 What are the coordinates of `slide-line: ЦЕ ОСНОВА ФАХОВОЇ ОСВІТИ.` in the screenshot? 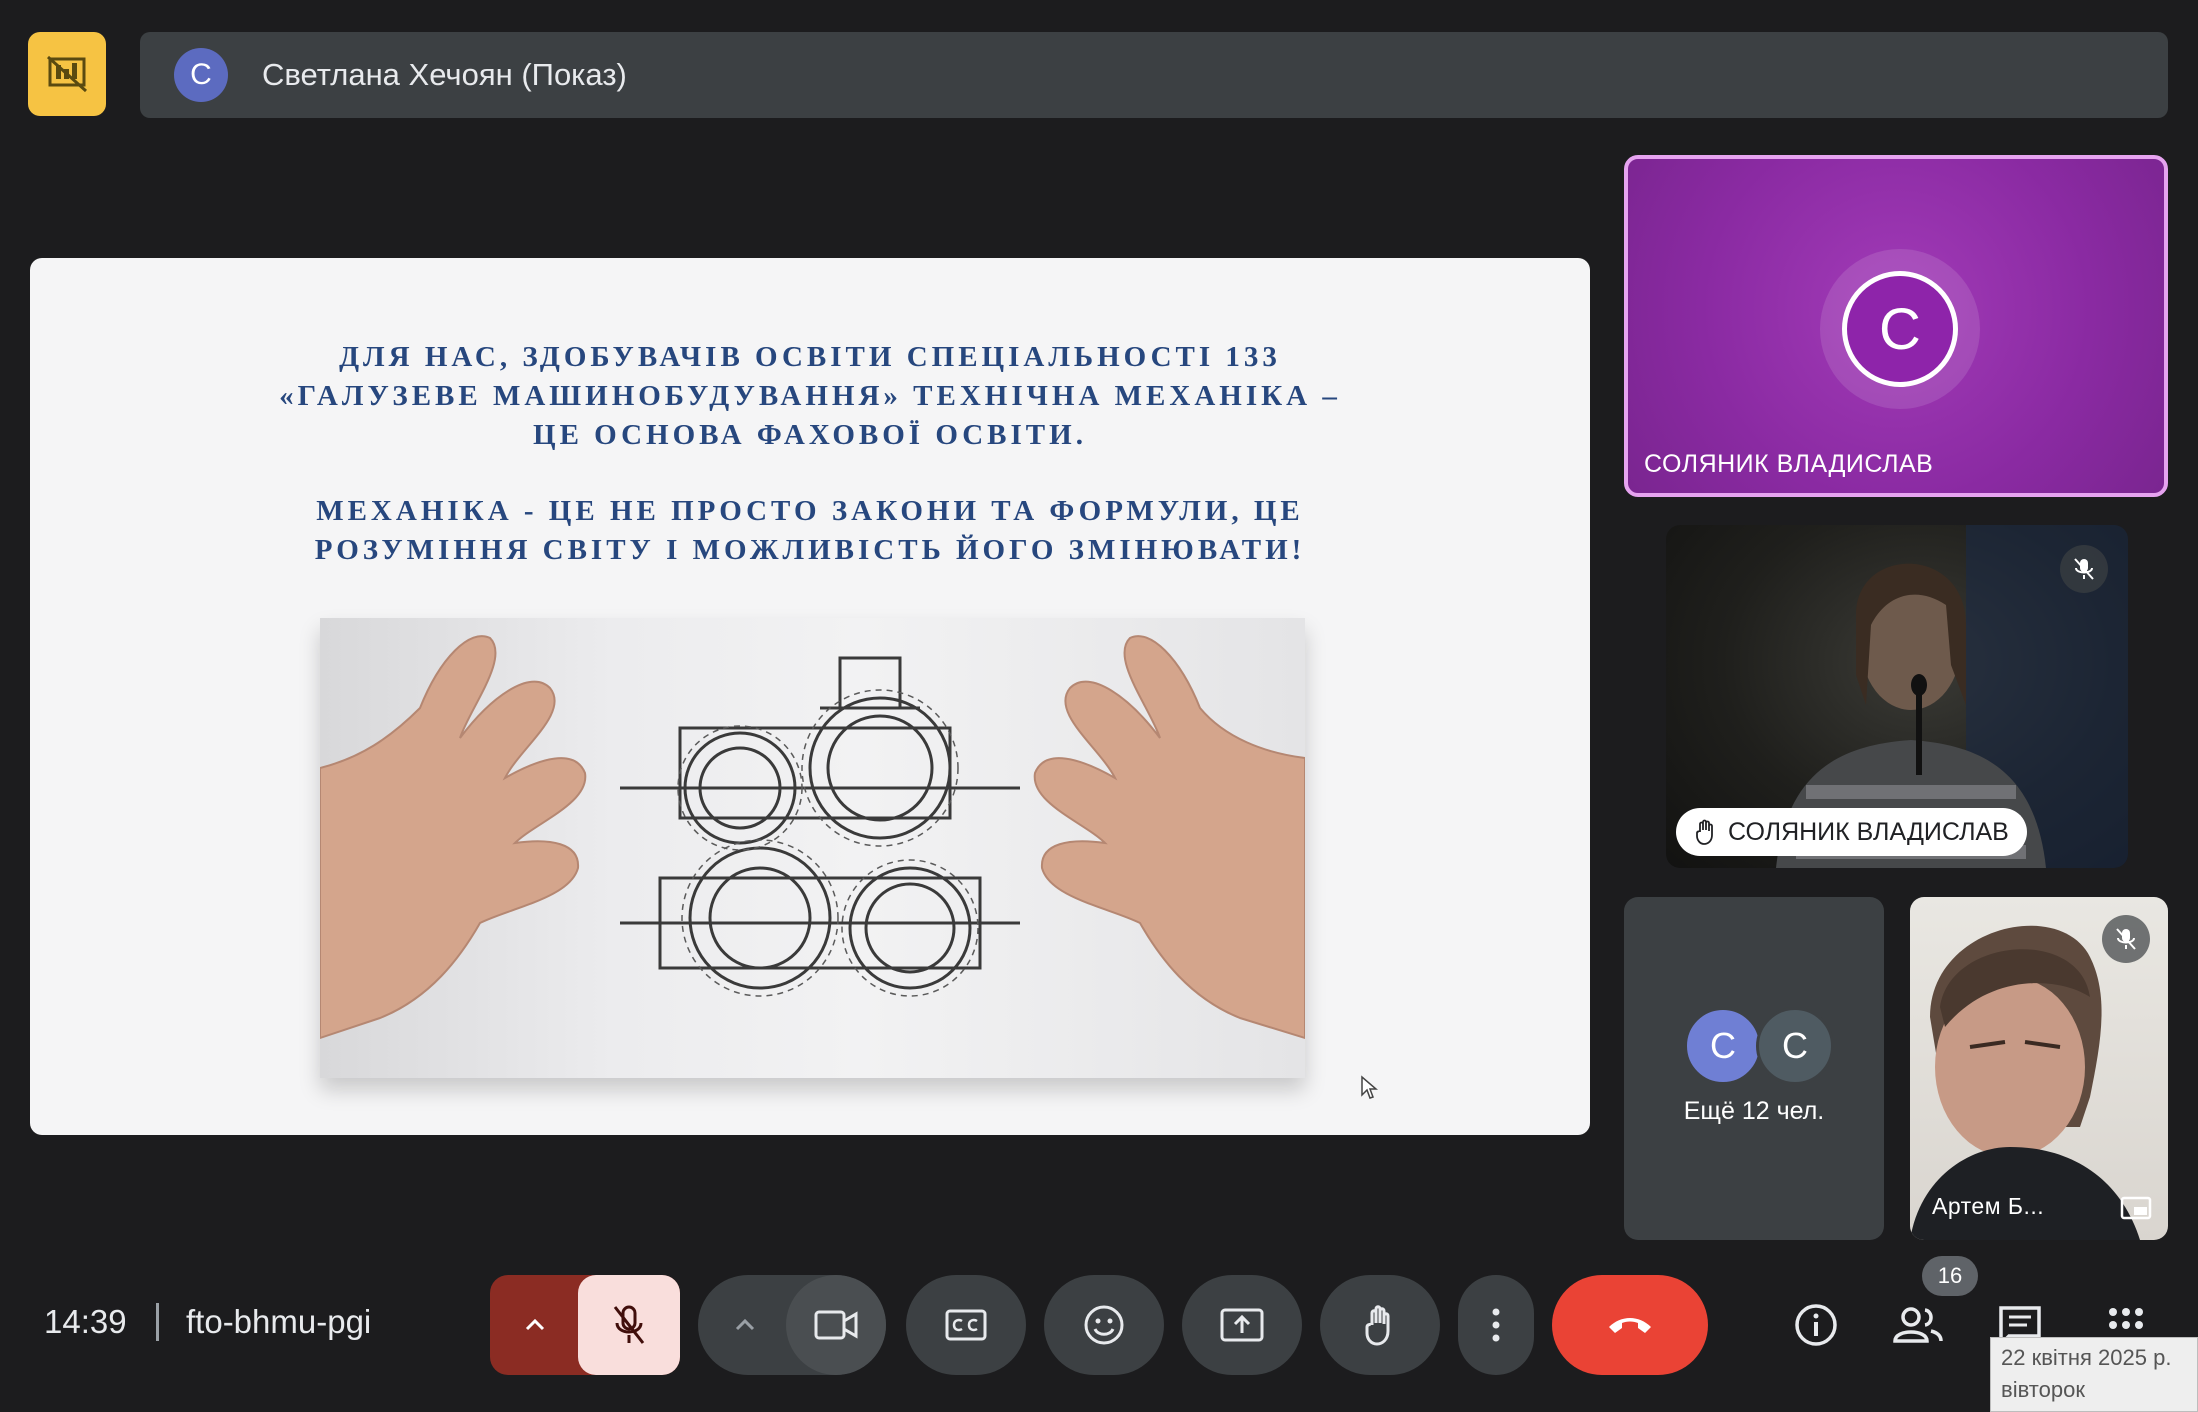 It's located at (810, 435).